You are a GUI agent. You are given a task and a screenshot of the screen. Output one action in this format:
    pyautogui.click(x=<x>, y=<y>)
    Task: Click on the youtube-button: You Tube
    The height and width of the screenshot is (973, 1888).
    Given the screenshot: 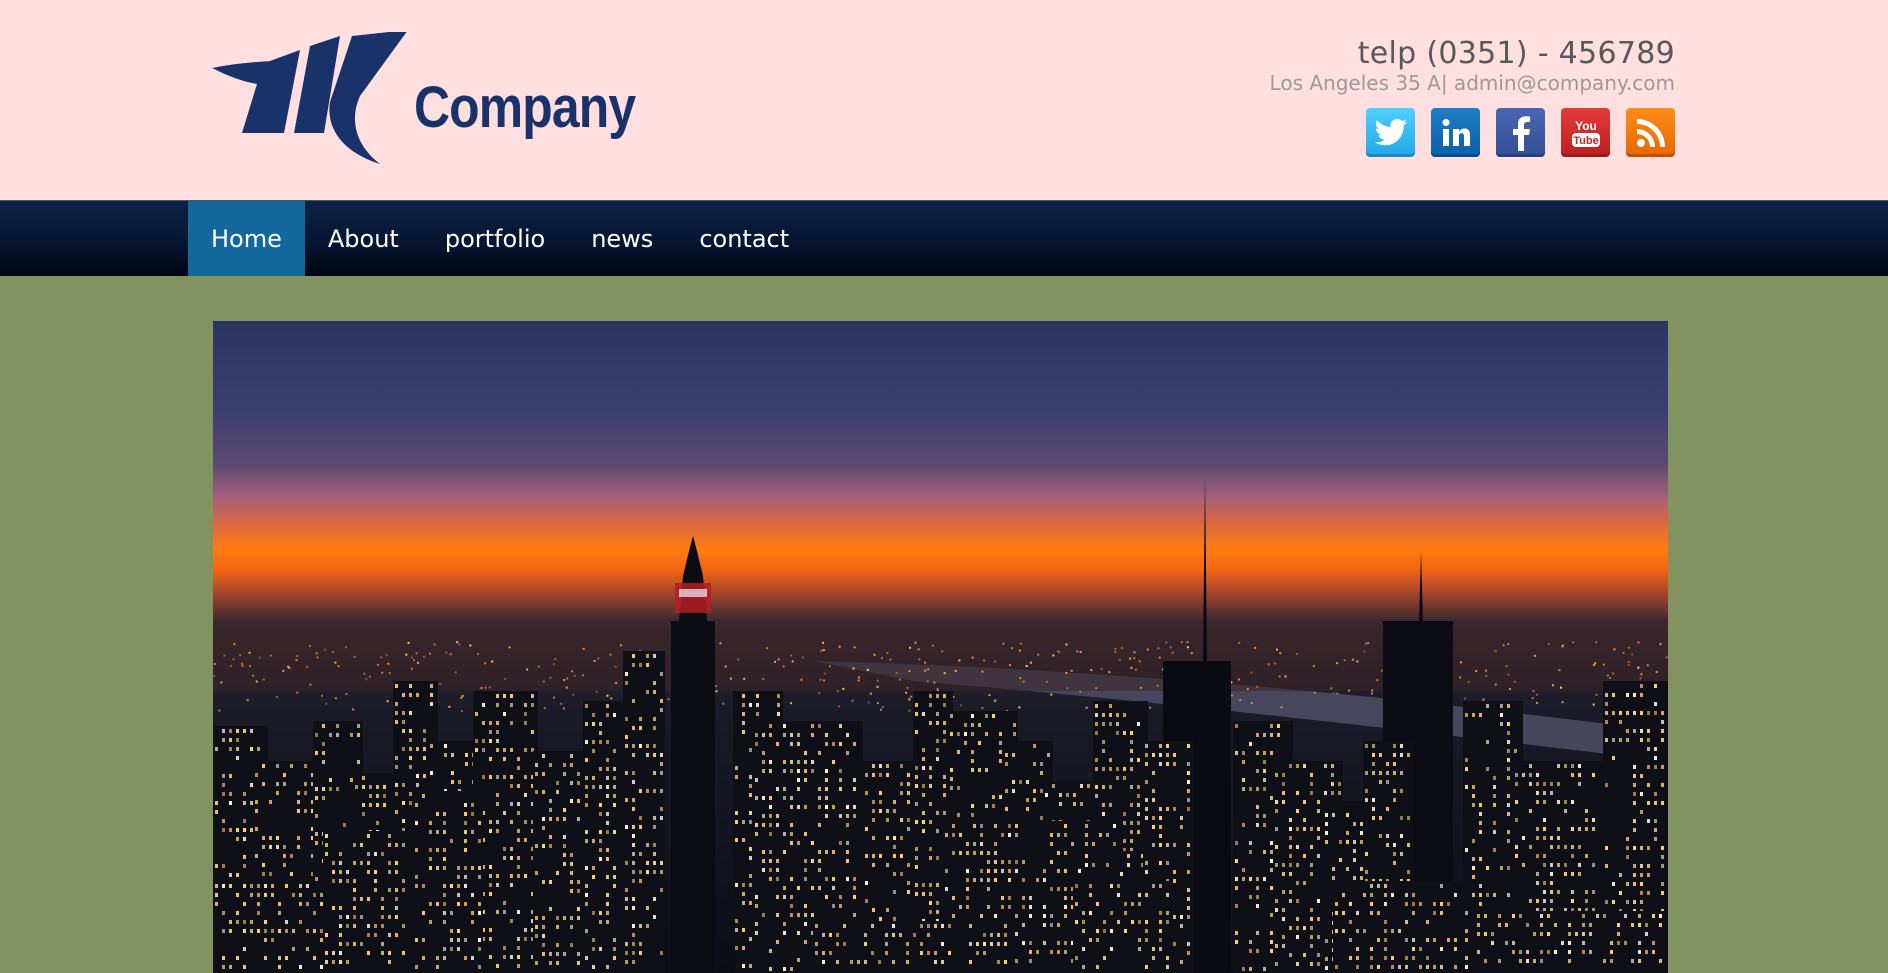 What is the action you would take?
    pyautogui.click(x=1585, y=132)
    